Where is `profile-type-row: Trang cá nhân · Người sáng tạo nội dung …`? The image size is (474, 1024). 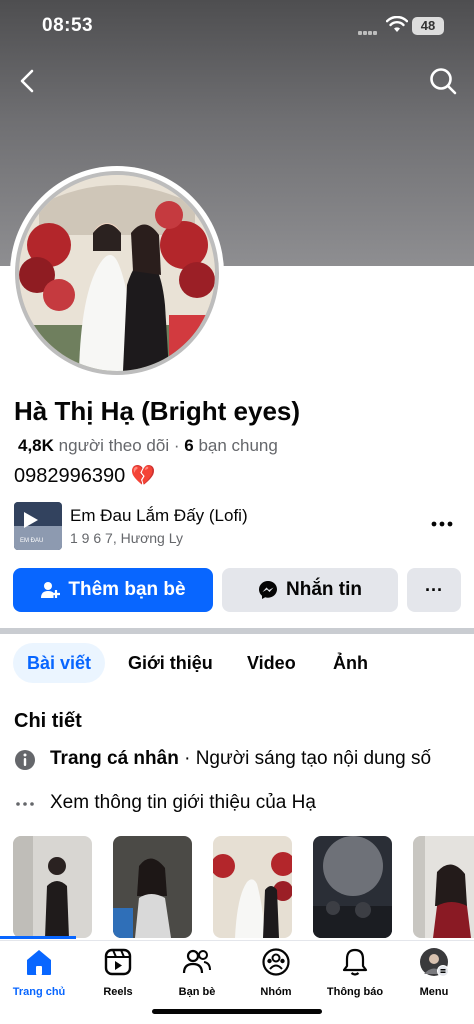
profile-type-row: Trang cá nhân · Người sáng tạo nội dung … is located at coordinates (244, 761).